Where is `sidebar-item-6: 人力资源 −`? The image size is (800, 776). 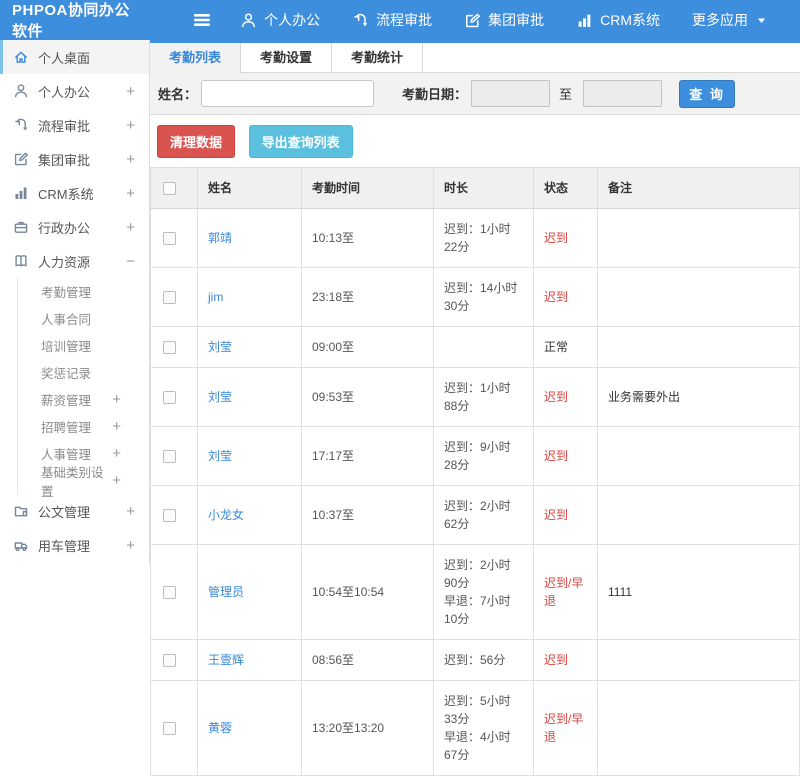
sidebar-item-6: 人力资源 − is located at coordinates (74, 261).